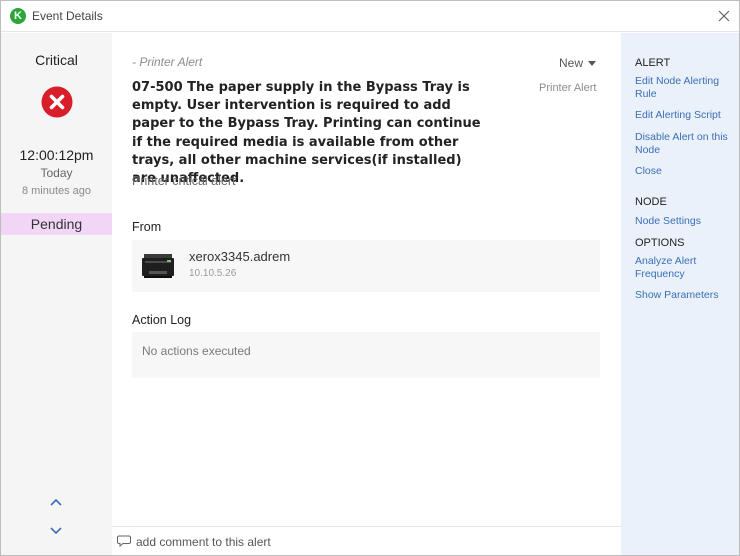  Describe the element at coordinates (147, 227) in the screenshot. I see `from-section-label: From` at that location.